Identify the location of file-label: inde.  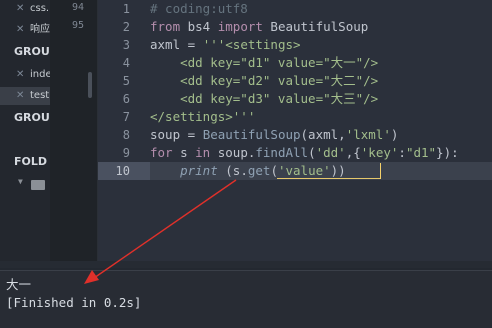
(40, 74).